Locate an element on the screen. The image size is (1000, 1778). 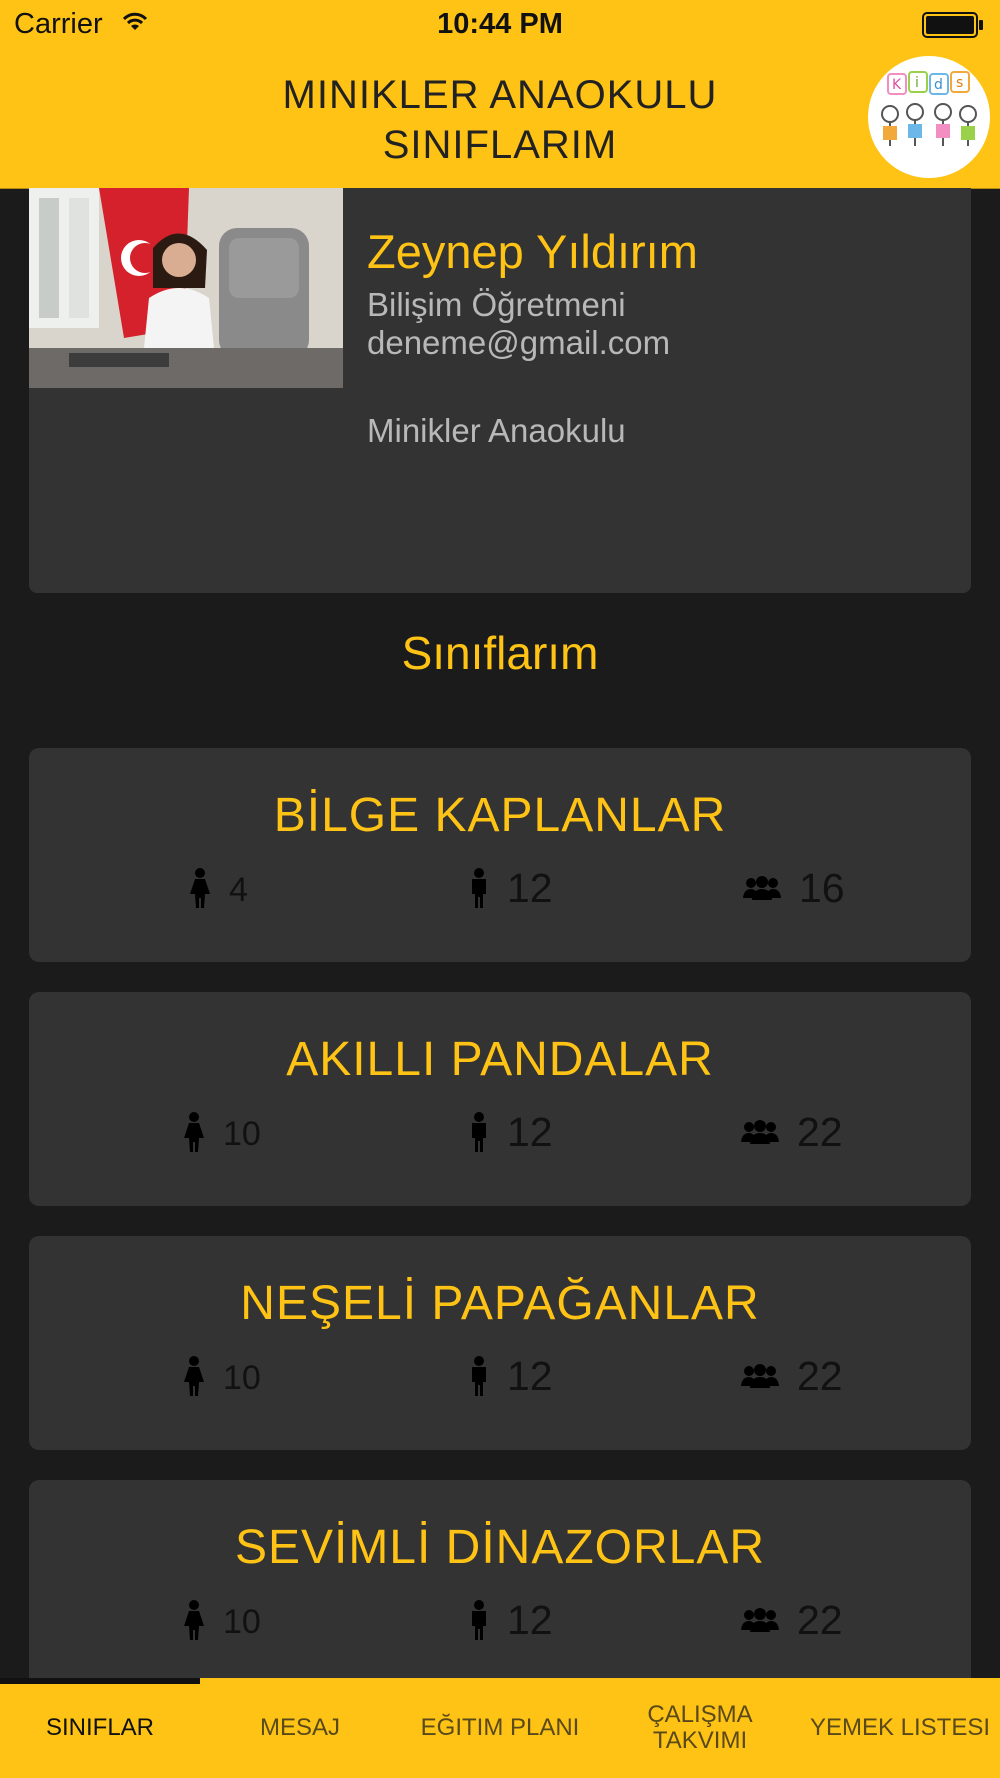
clock: 10:44 PM is located at coordinates (500, 24).